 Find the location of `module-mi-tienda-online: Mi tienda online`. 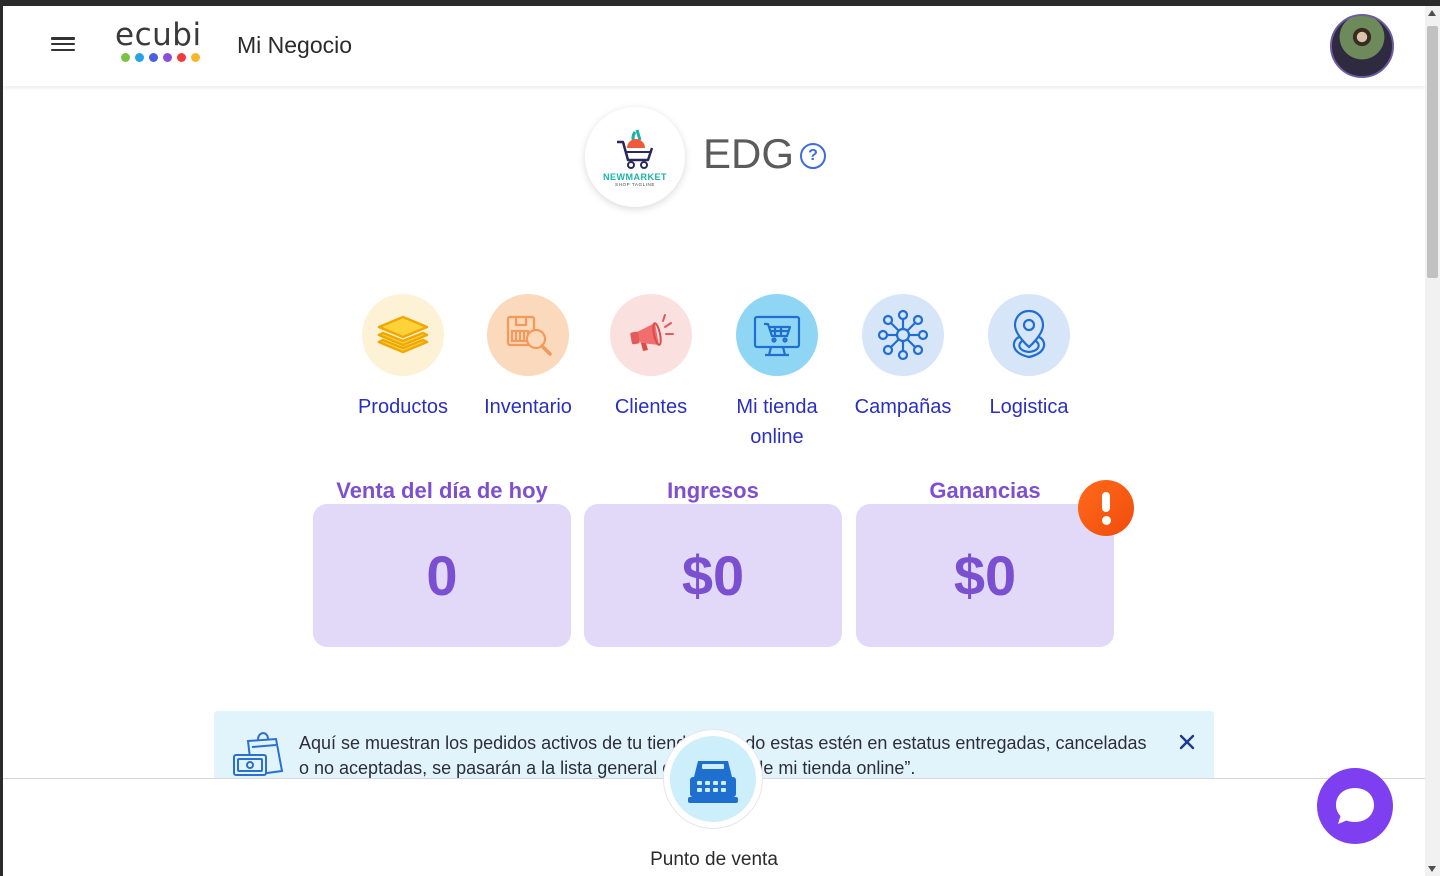

module-mi-tienda-online: Mi tienda online is located at coordinates (777, 373).